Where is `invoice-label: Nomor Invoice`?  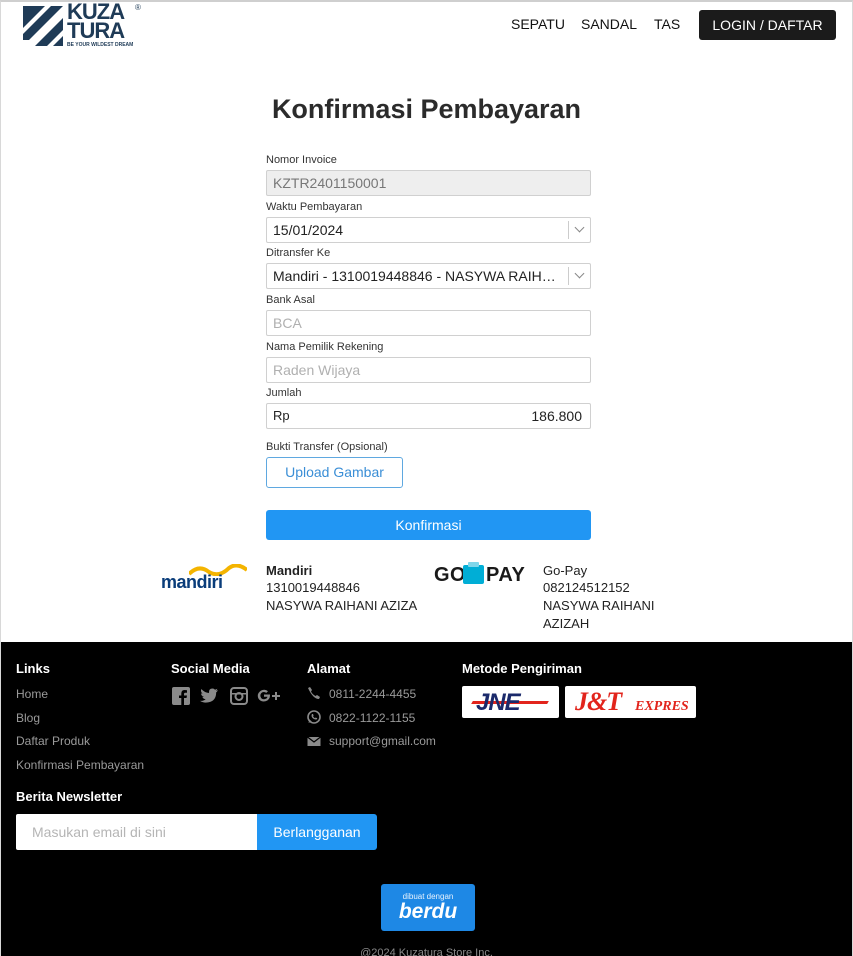
invoice-label: Nomor Invoice is located at coordinates (301, 160).